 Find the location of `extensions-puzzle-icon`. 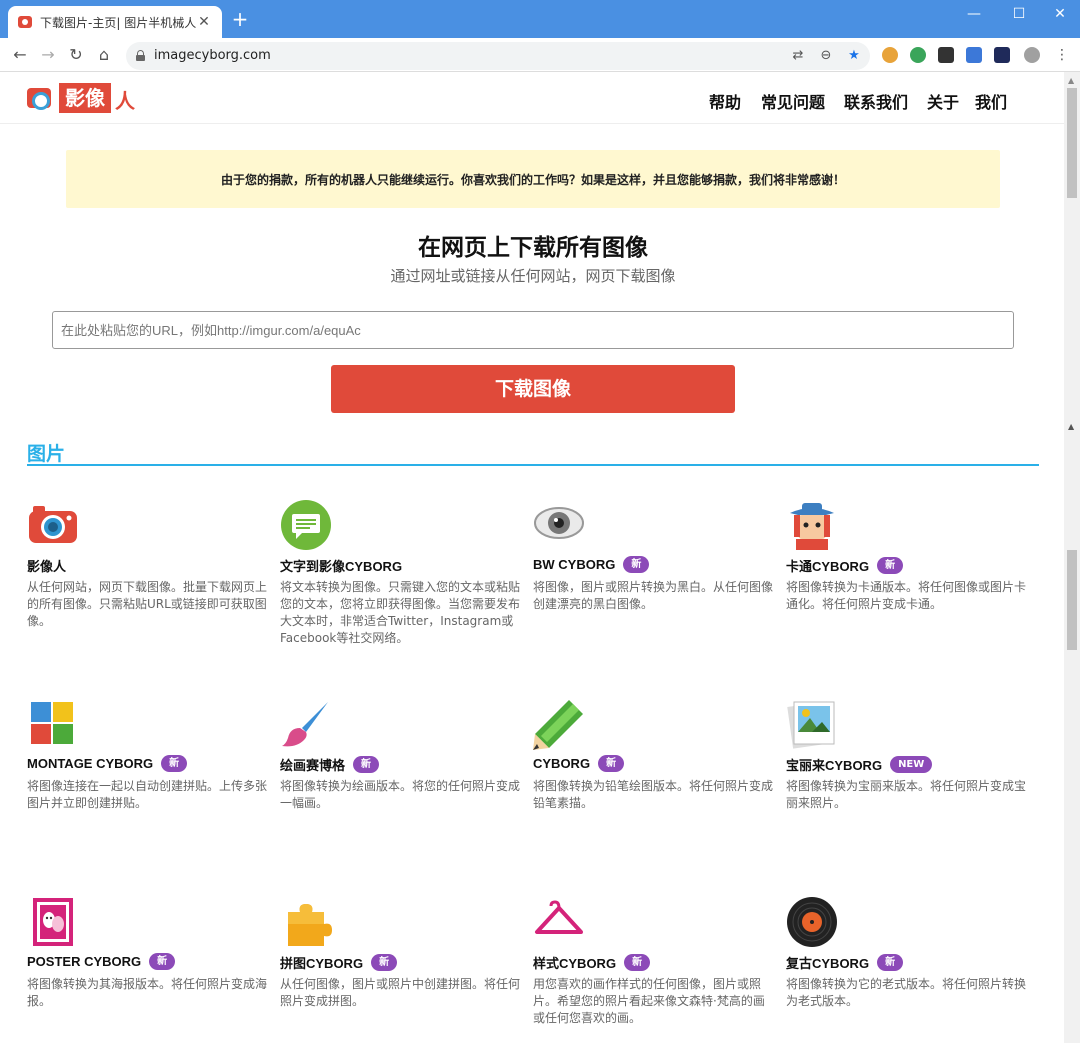

extensions-puzzle-icon is located at coordinates (1002, 55).